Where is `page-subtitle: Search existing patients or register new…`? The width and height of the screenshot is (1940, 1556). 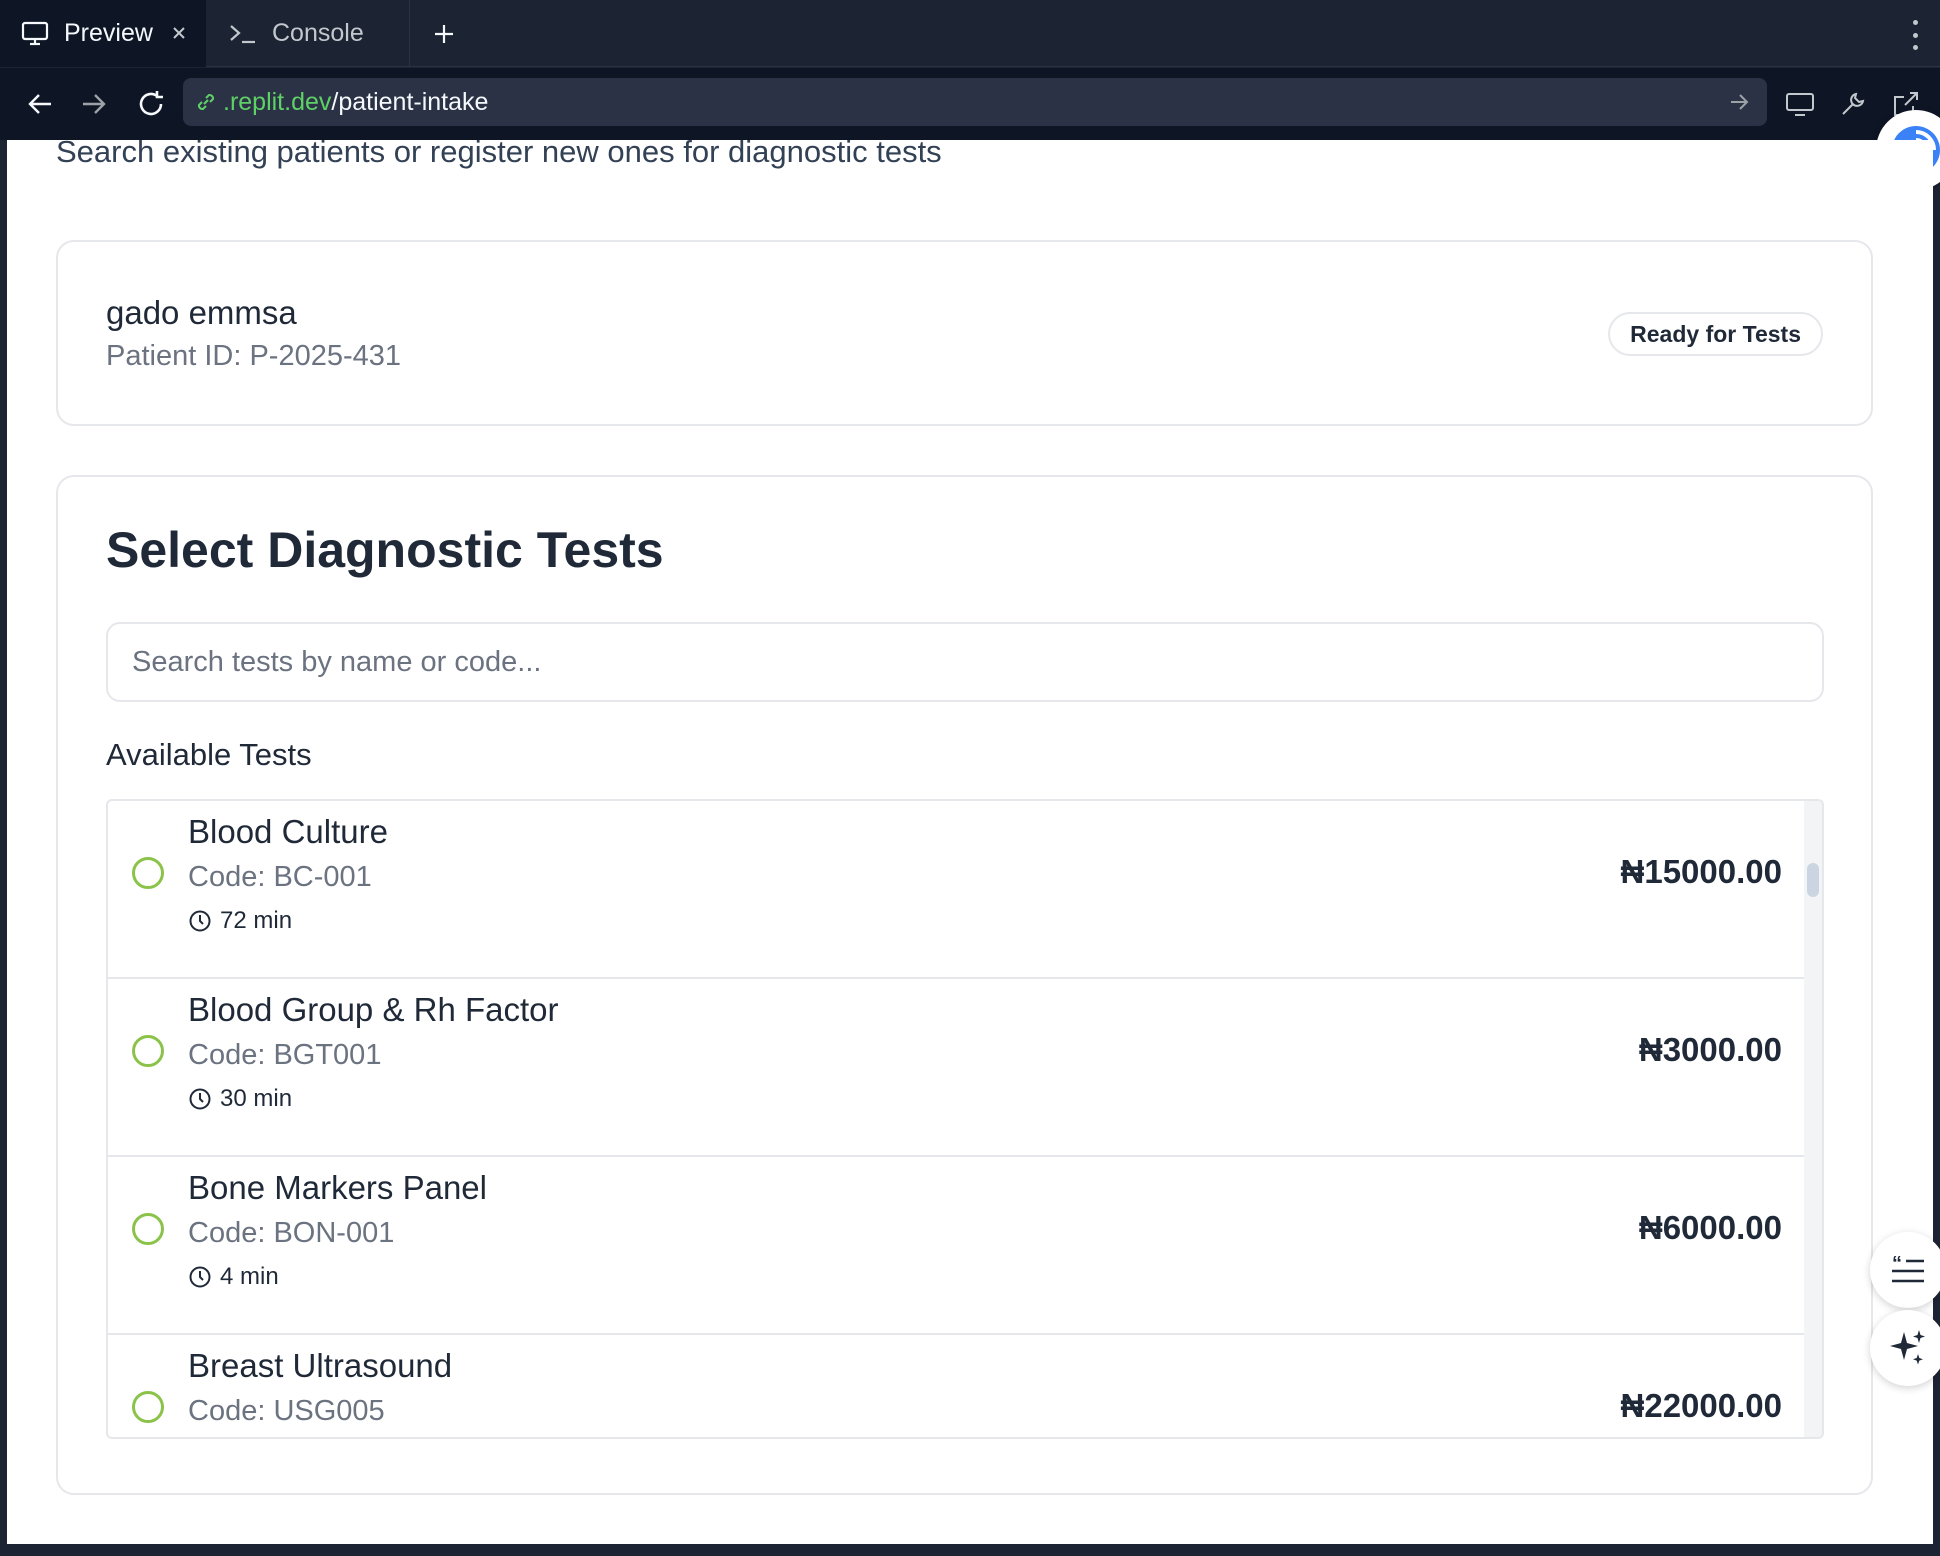
page-subtitle: Search existing patients or register new… is located at coordinates (499, 154).